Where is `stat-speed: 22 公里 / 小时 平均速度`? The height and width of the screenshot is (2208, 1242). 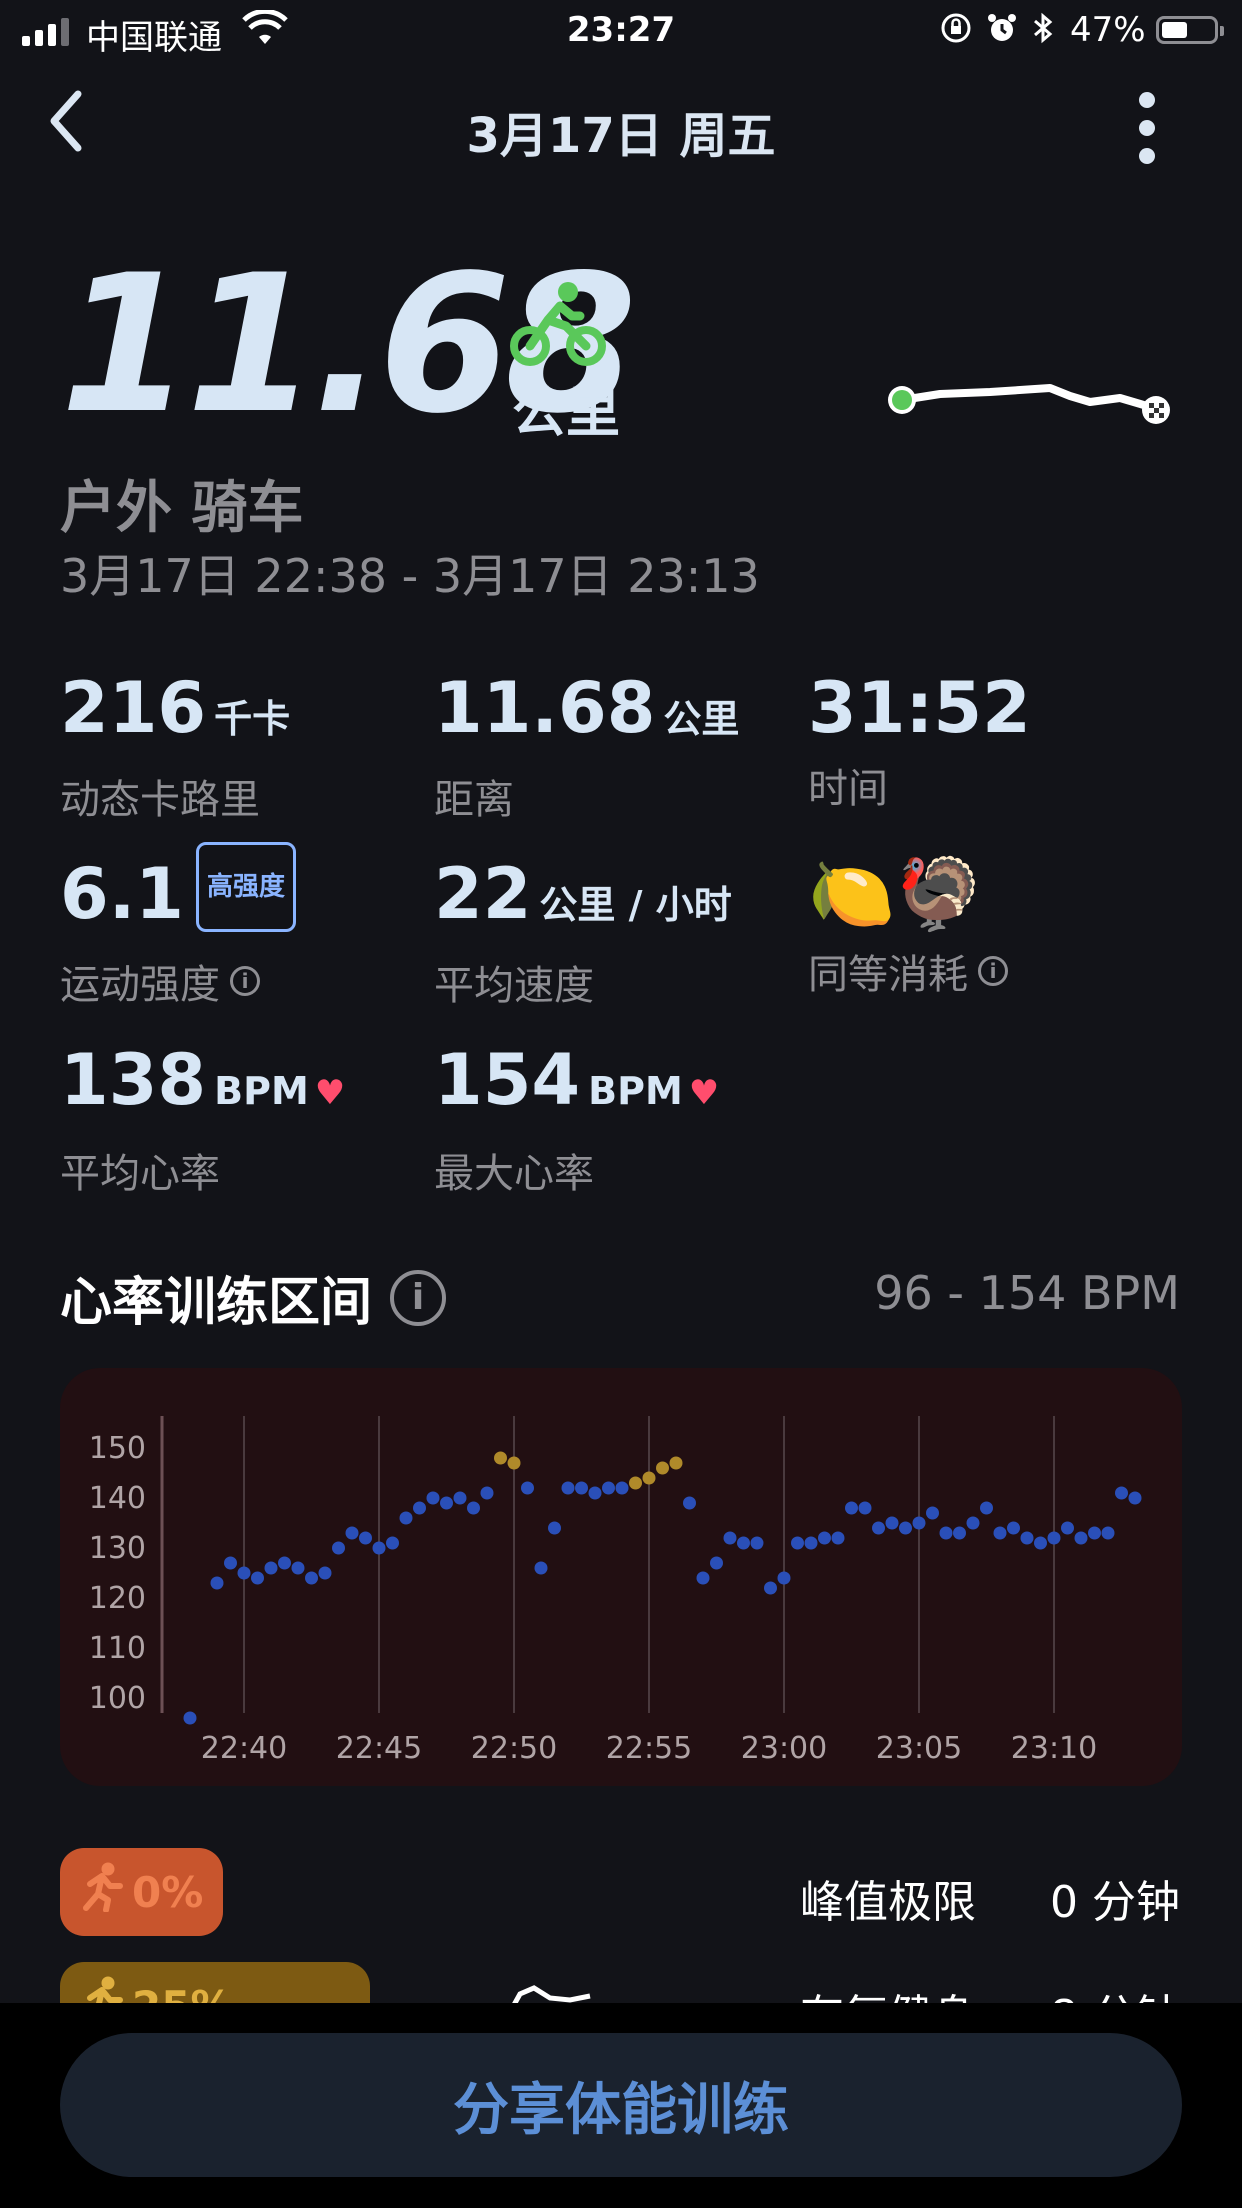 stat-speed: 22 公里 / 小时 平均速度 is located at coordinates (583, 932).